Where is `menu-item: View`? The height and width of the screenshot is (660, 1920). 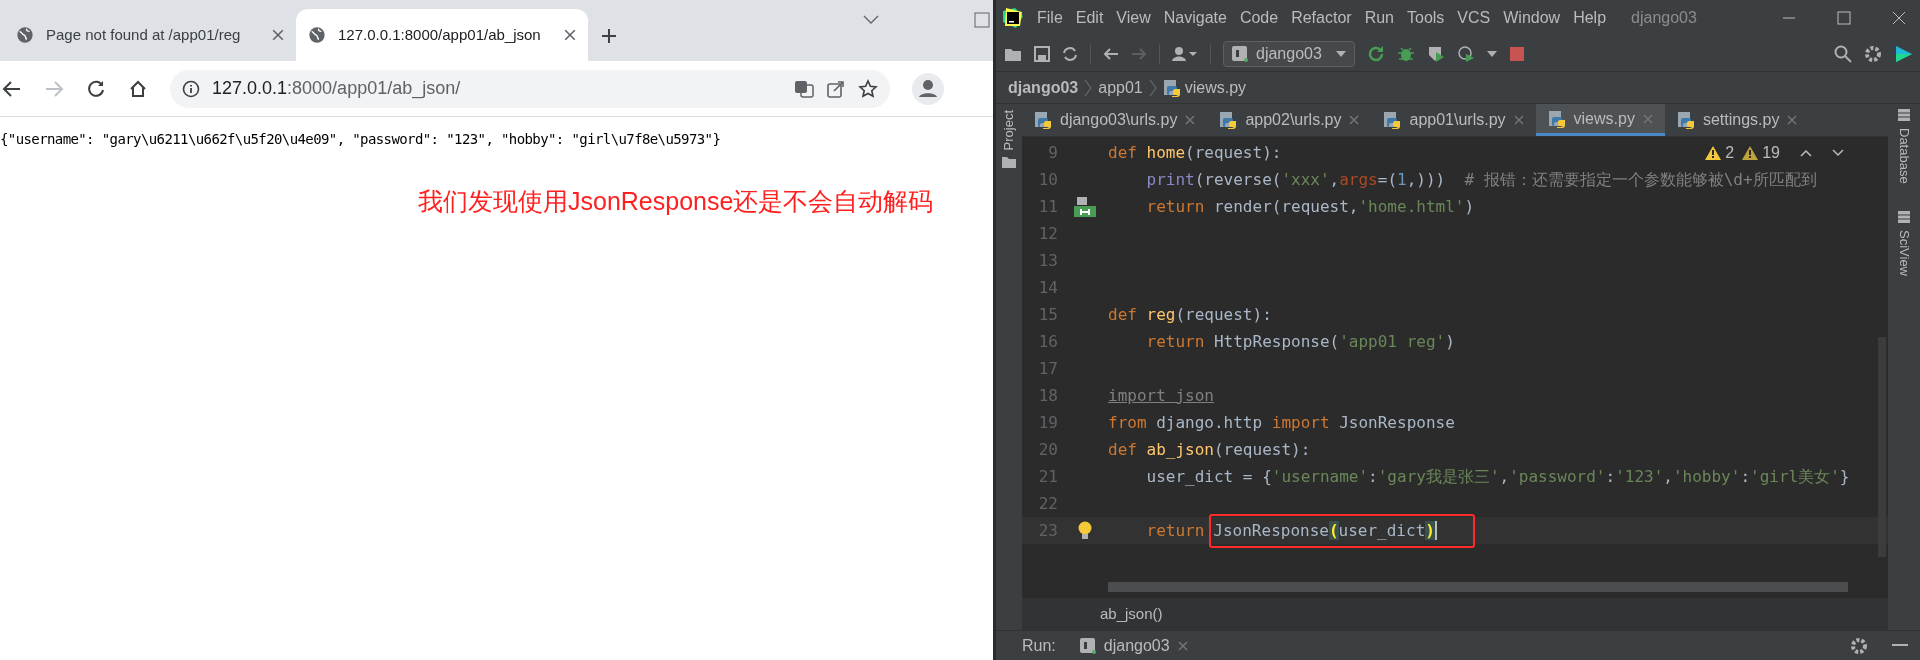
menu-item: View is located at coordinates (1133, 18).